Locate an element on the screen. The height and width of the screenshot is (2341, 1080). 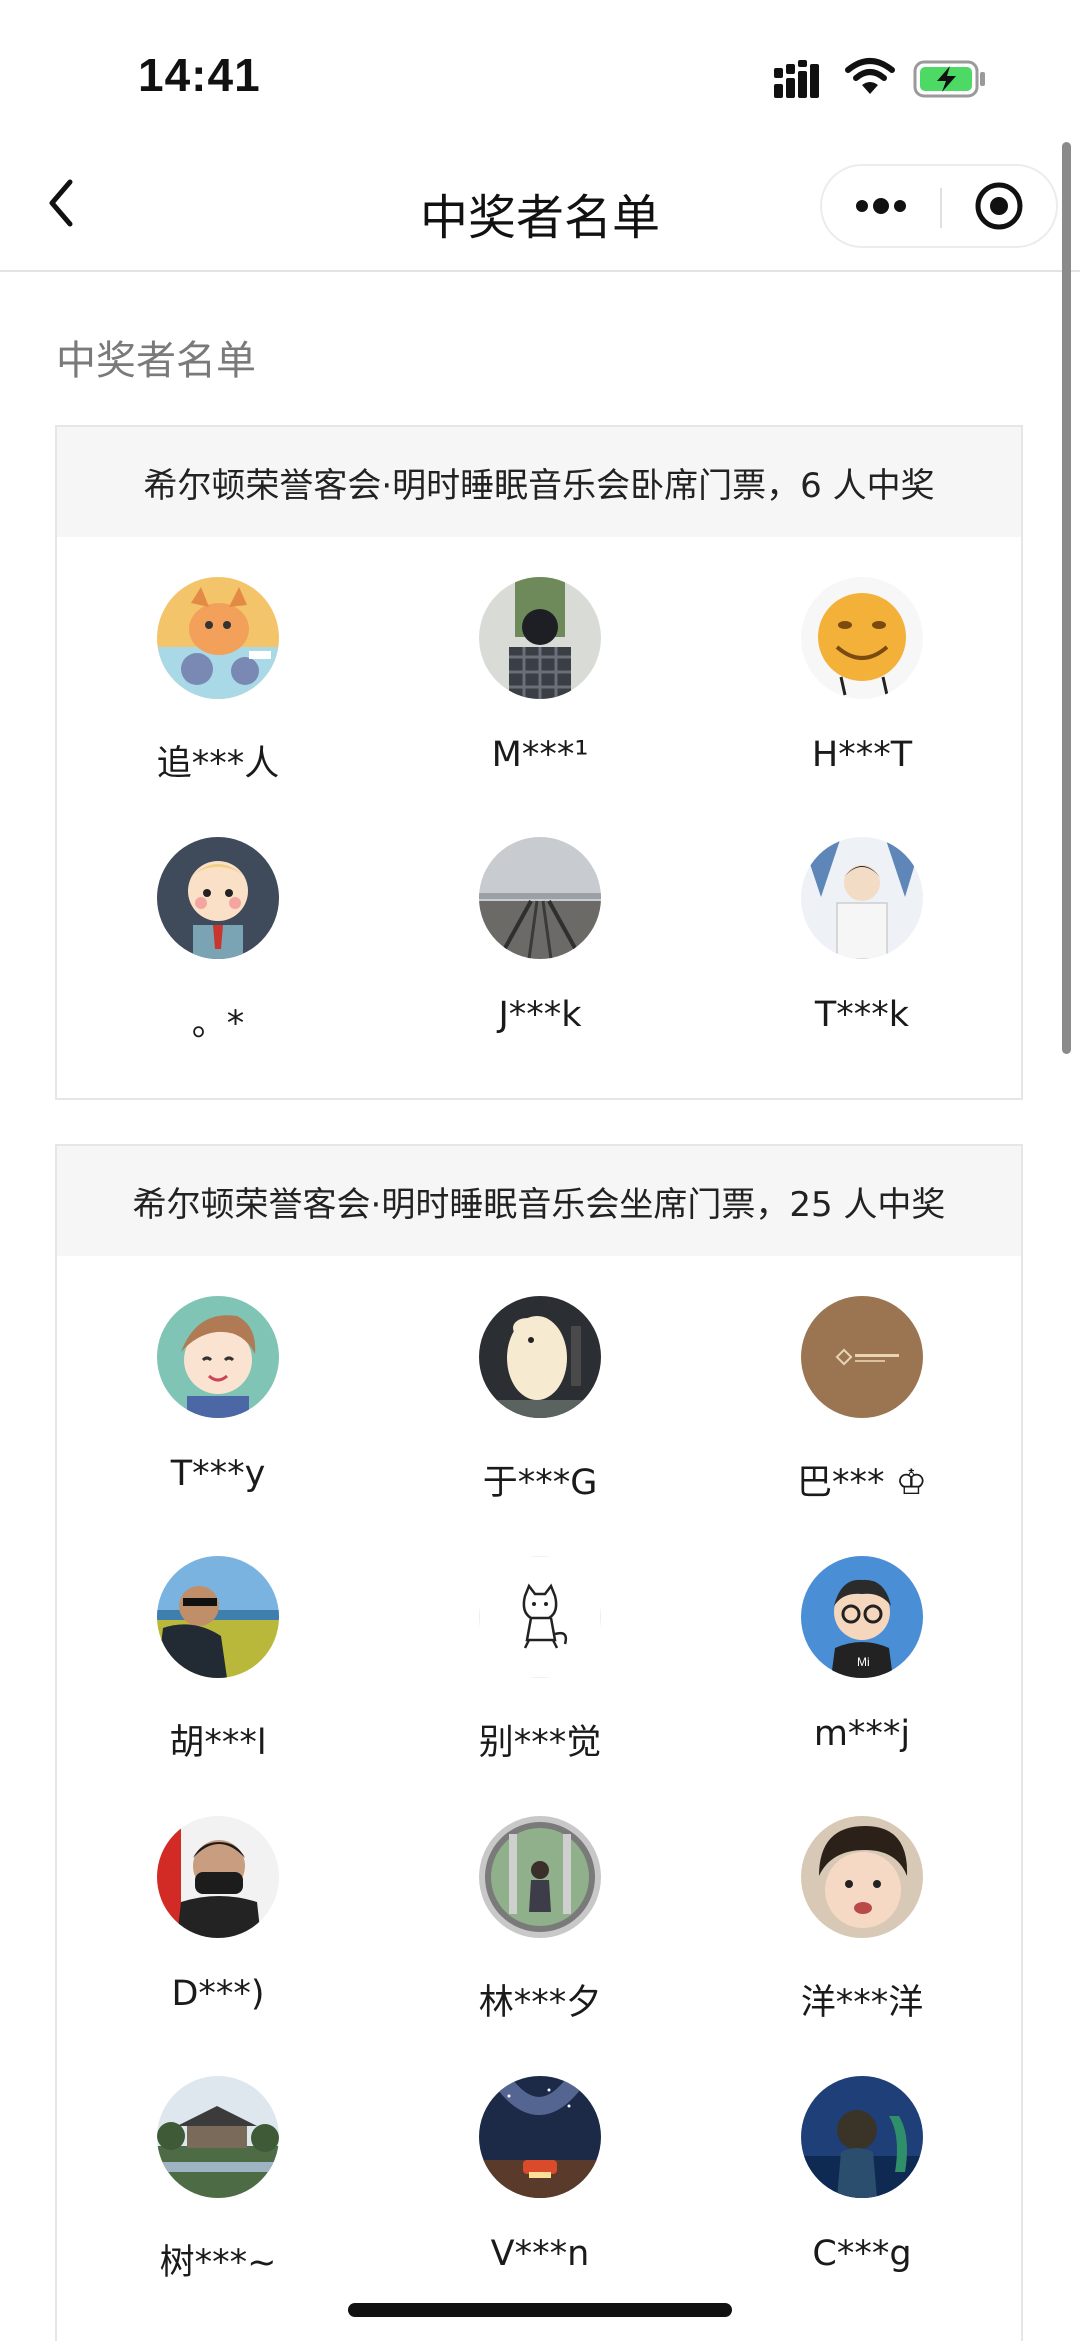
section-heading: 中奖者名单 is located at coordinates (156, 361).